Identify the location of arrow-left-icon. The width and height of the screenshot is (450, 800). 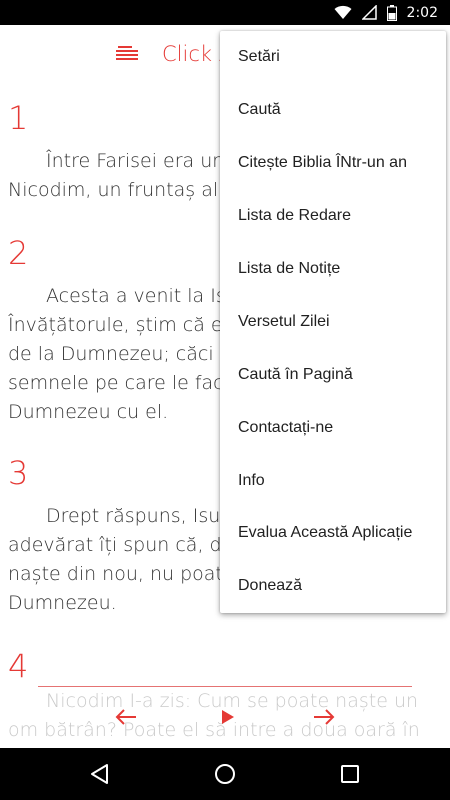
(125, 717).